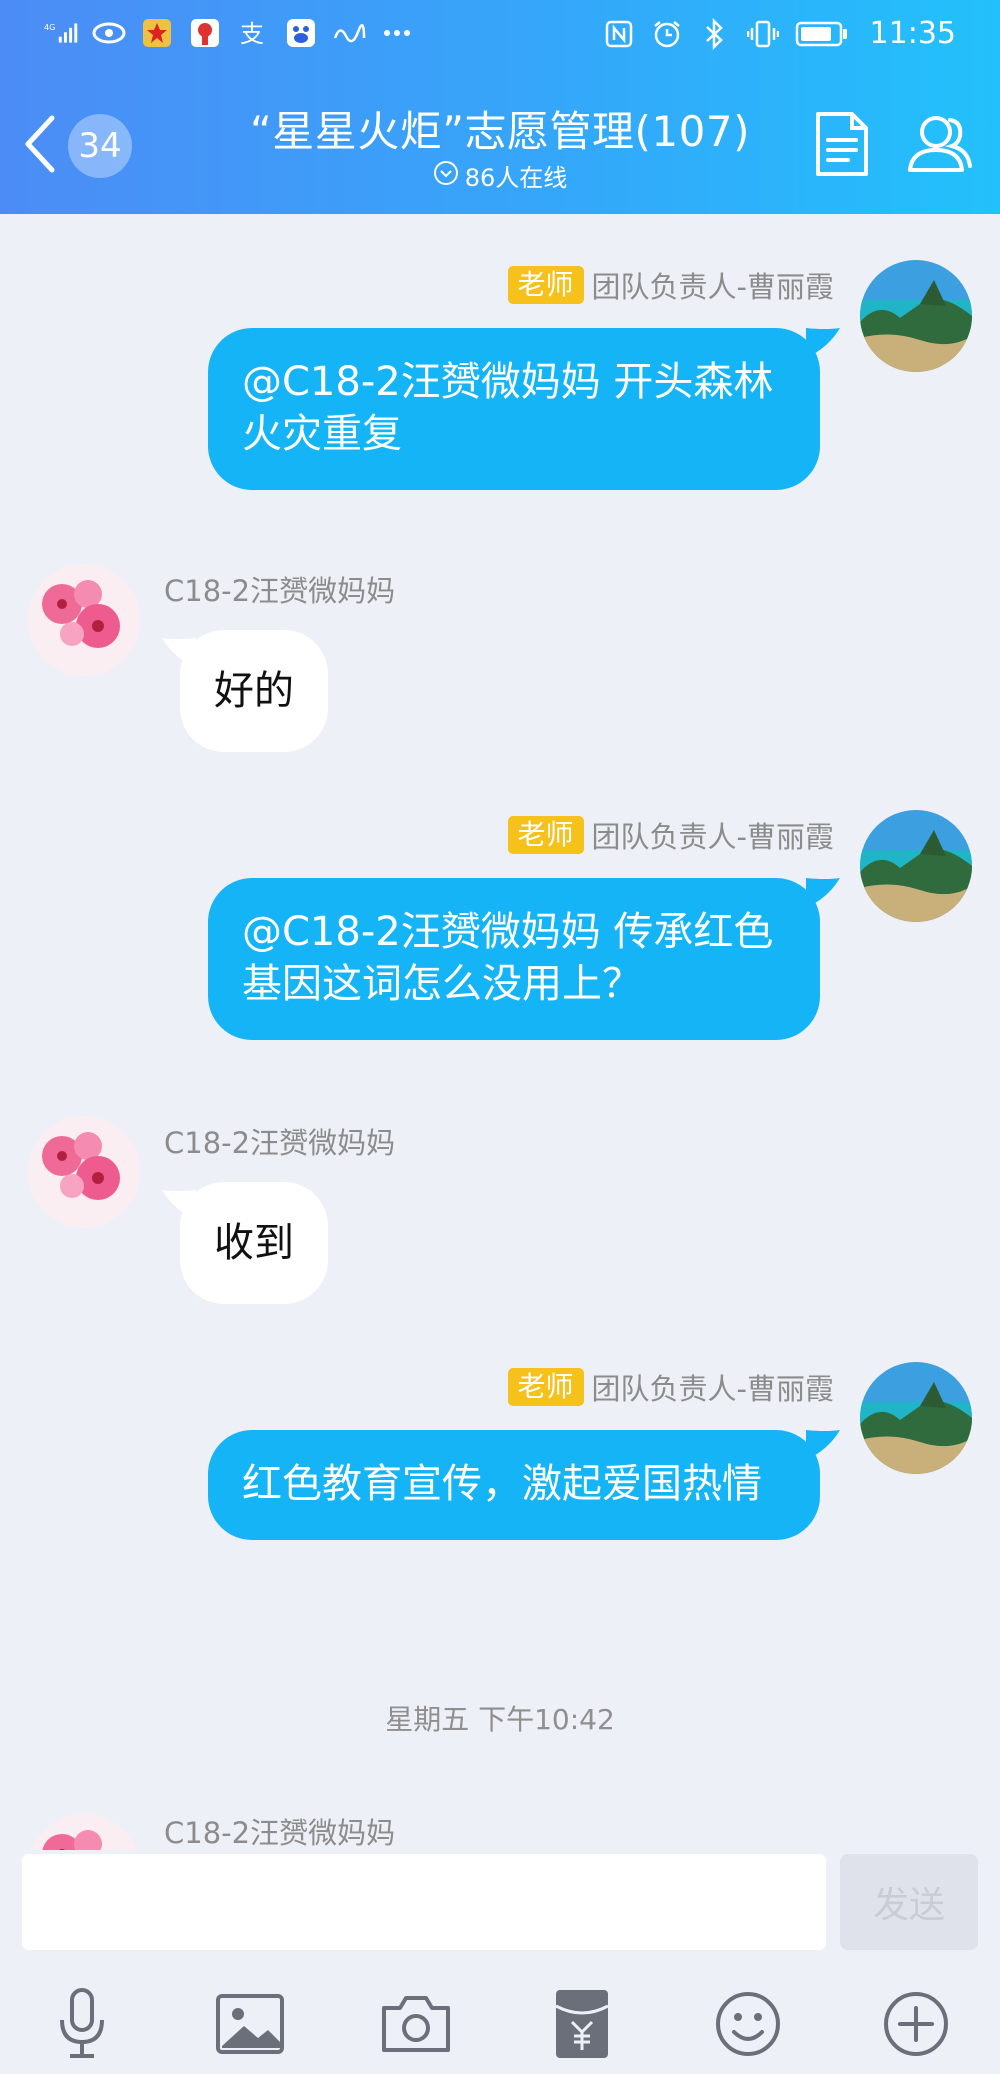  I want to click on message-bubble: @C18-2汪赟微妈妈 传承红色基因这词怎么没用上？, so click(514, 959).